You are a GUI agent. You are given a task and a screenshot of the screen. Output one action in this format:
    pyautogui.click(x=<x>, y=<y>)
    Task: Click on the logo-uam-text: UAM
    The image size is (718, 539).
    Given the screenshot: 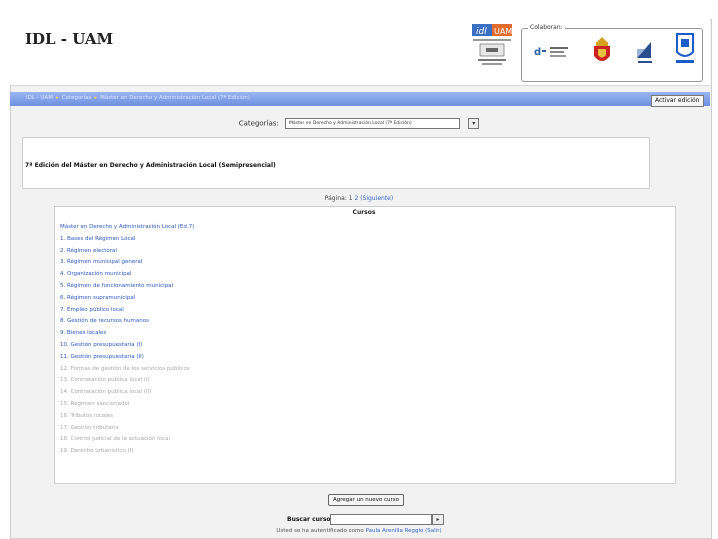 What is the action you would take?
    pyautogui.click(x=503, y=31)
    